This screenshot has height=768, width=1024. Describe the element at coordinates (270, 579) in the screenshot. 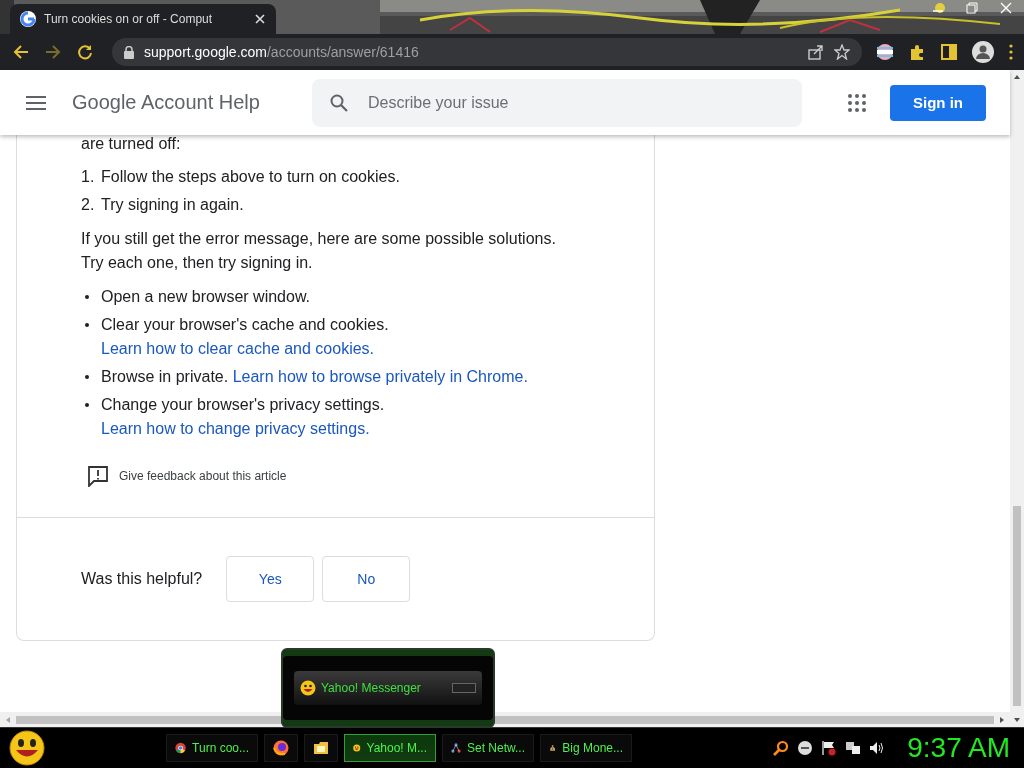

I see `answer-button: Yes` at that location.